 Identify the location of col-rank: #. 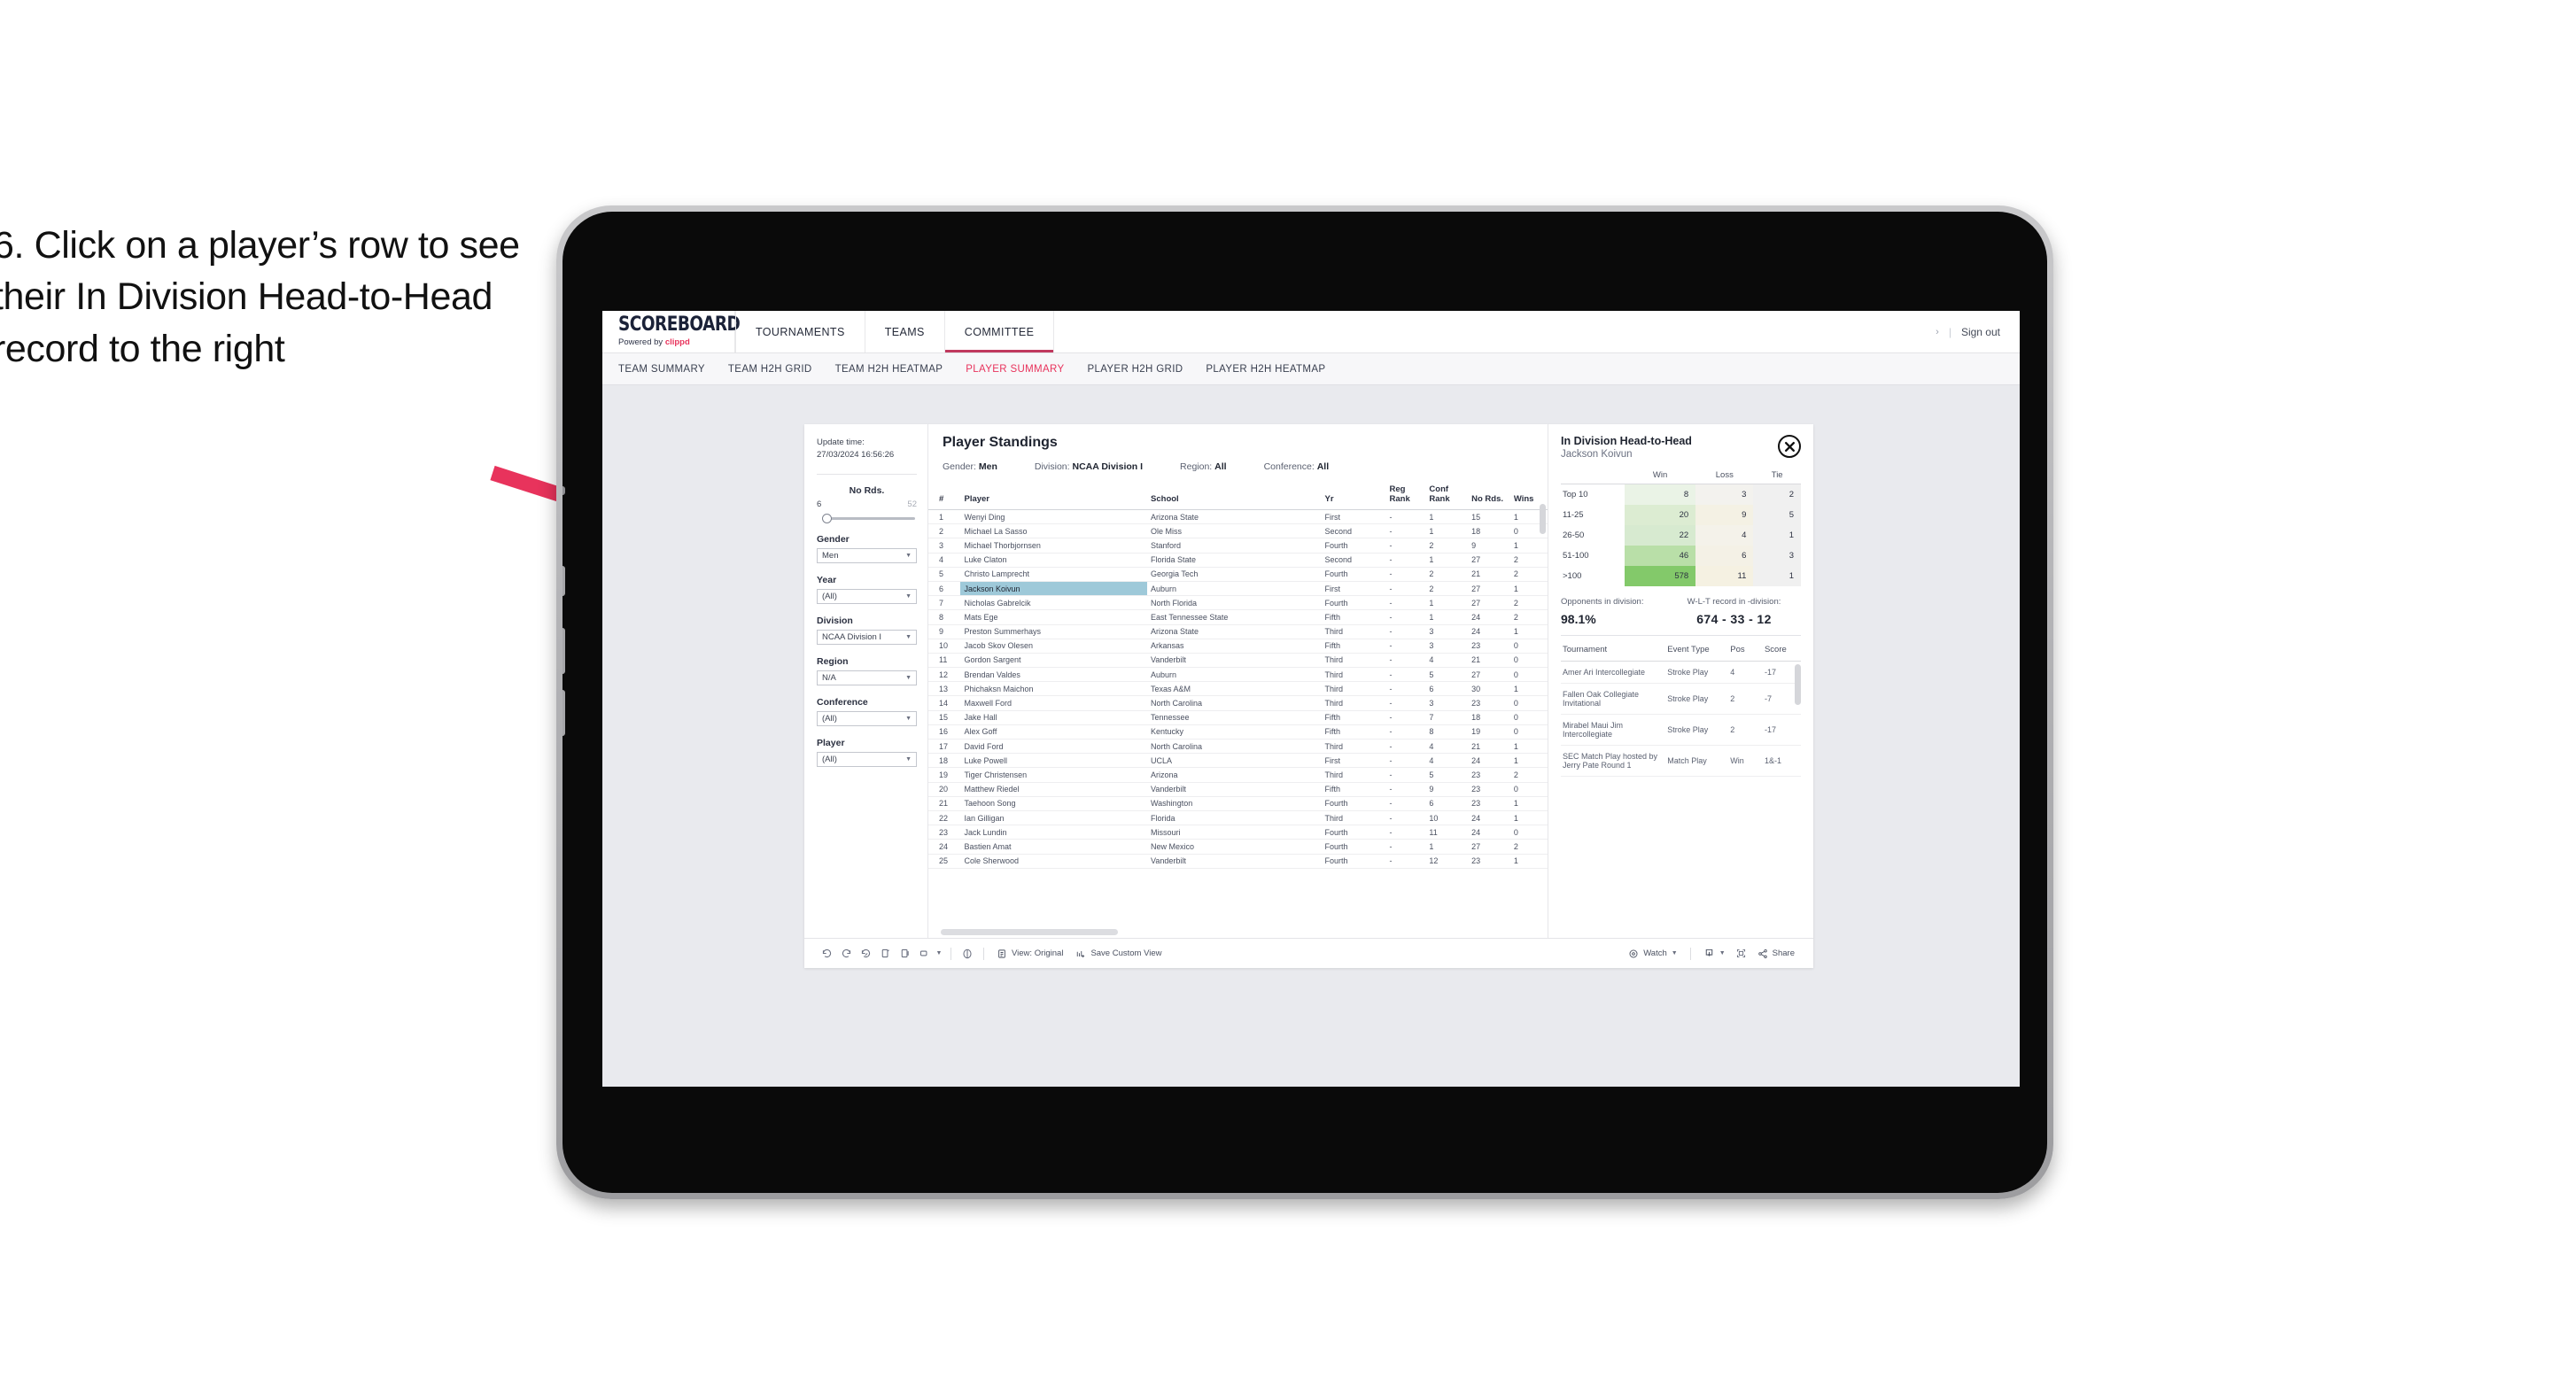
(944, 495).